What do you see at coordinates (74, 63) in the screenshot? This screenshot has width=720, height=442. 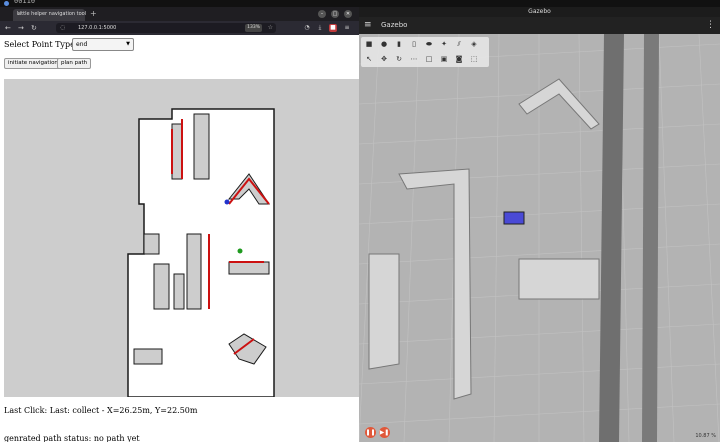 I see `plan-path-button: plan path` at bounding box center [74, 63].